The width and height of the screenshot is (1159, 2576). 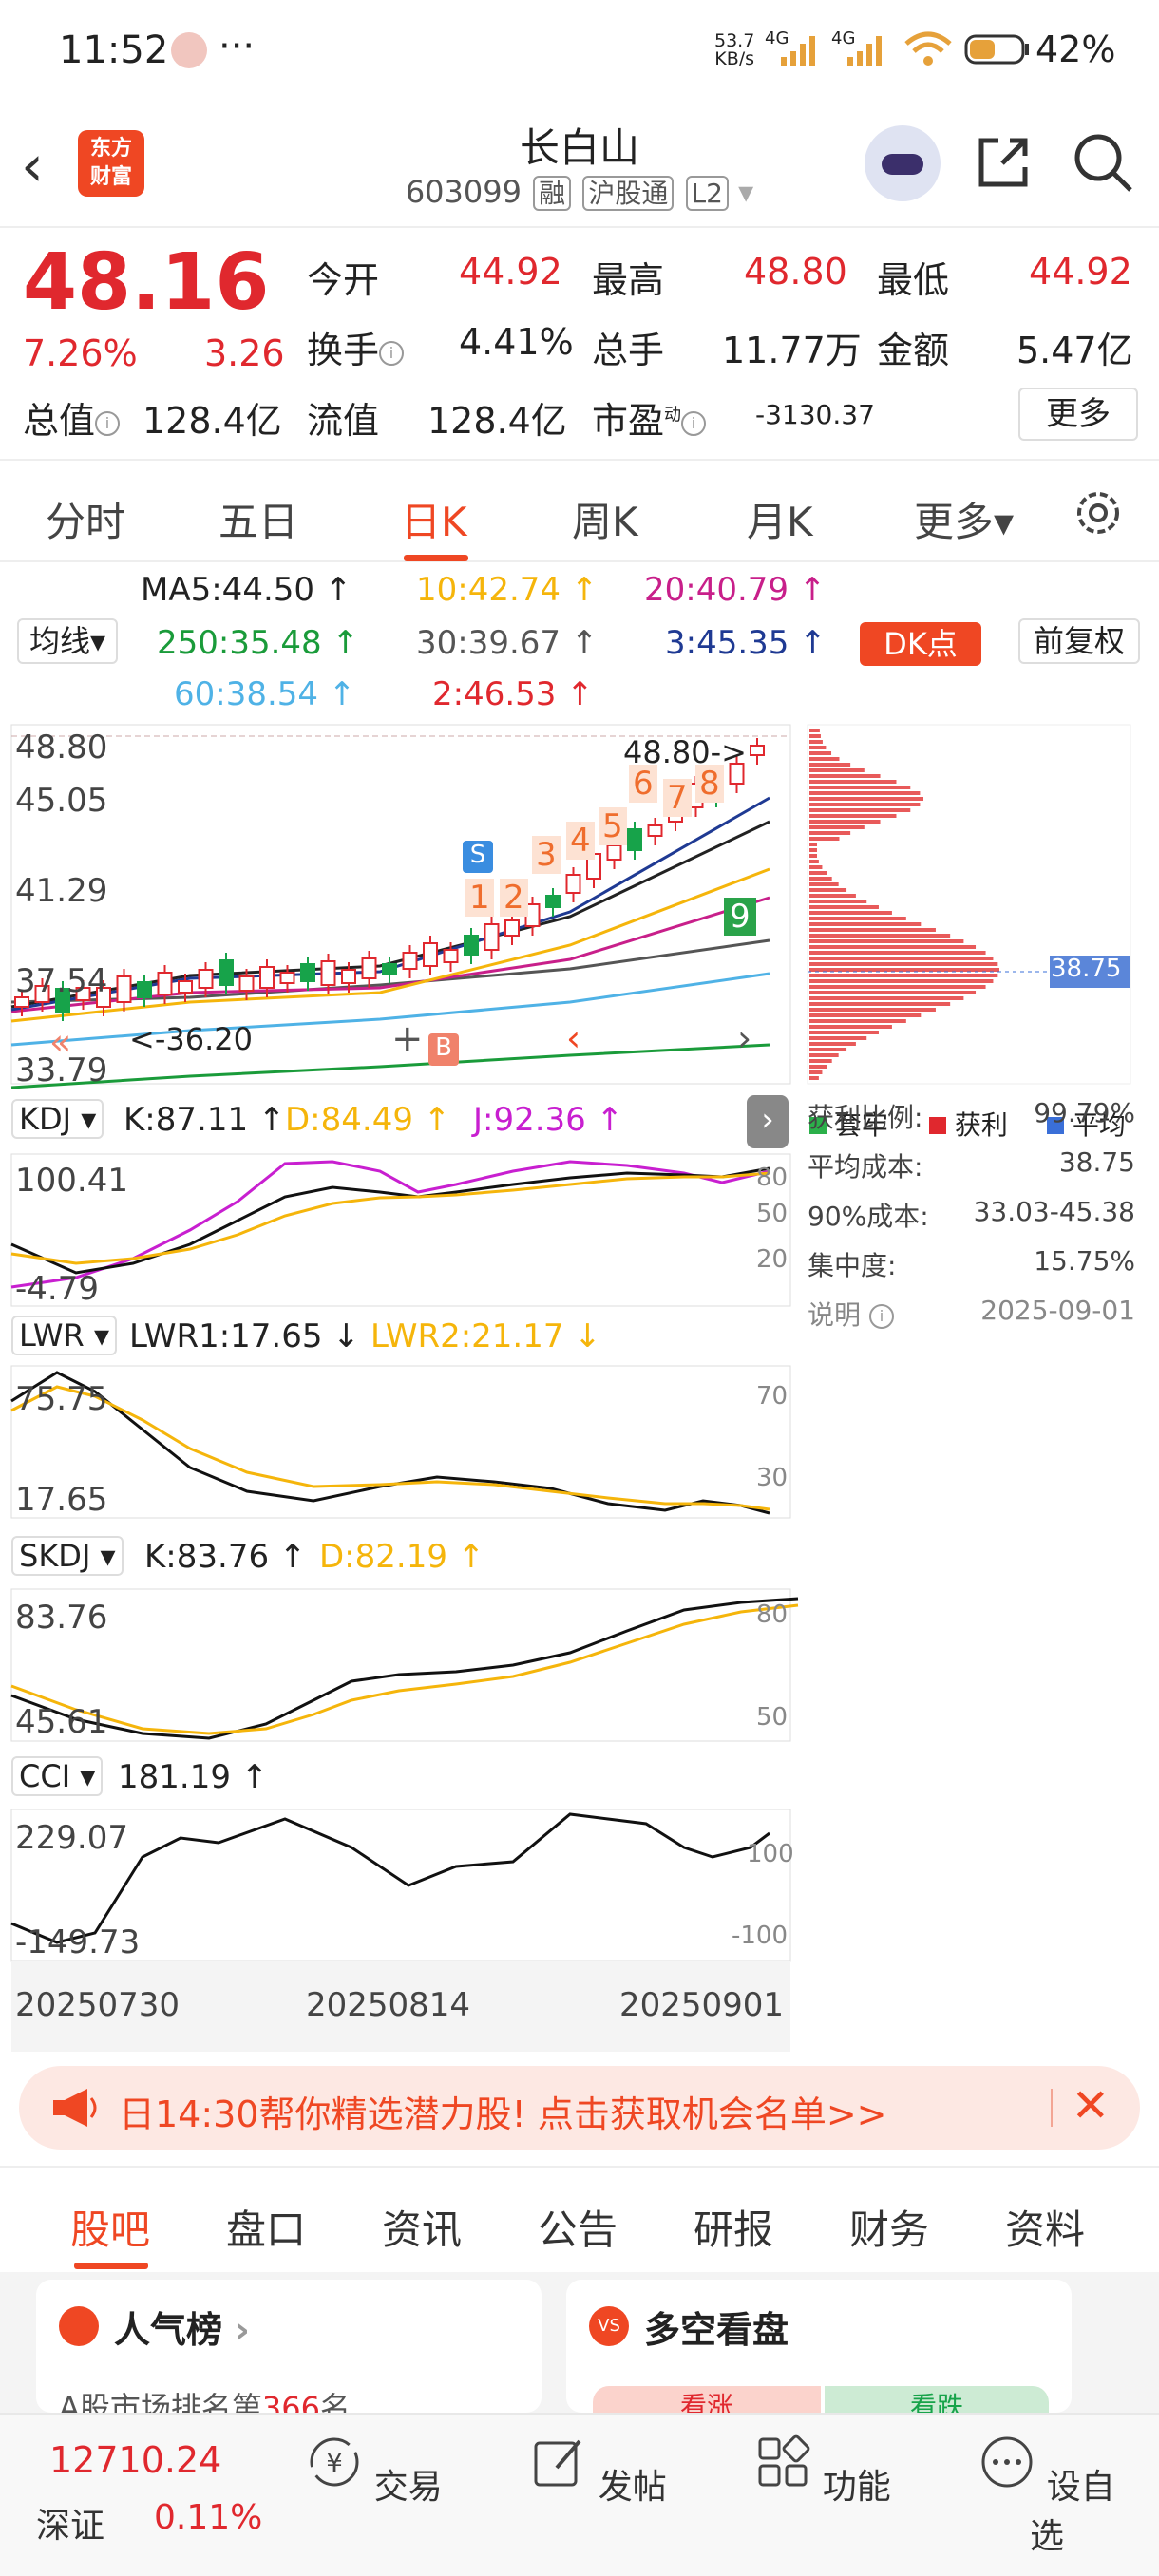 What do you see at coordinates (971, 1319) in the screenshot?
I see `note-row: 说明 i 2025-09-01` at bounding box center [971, 1319].